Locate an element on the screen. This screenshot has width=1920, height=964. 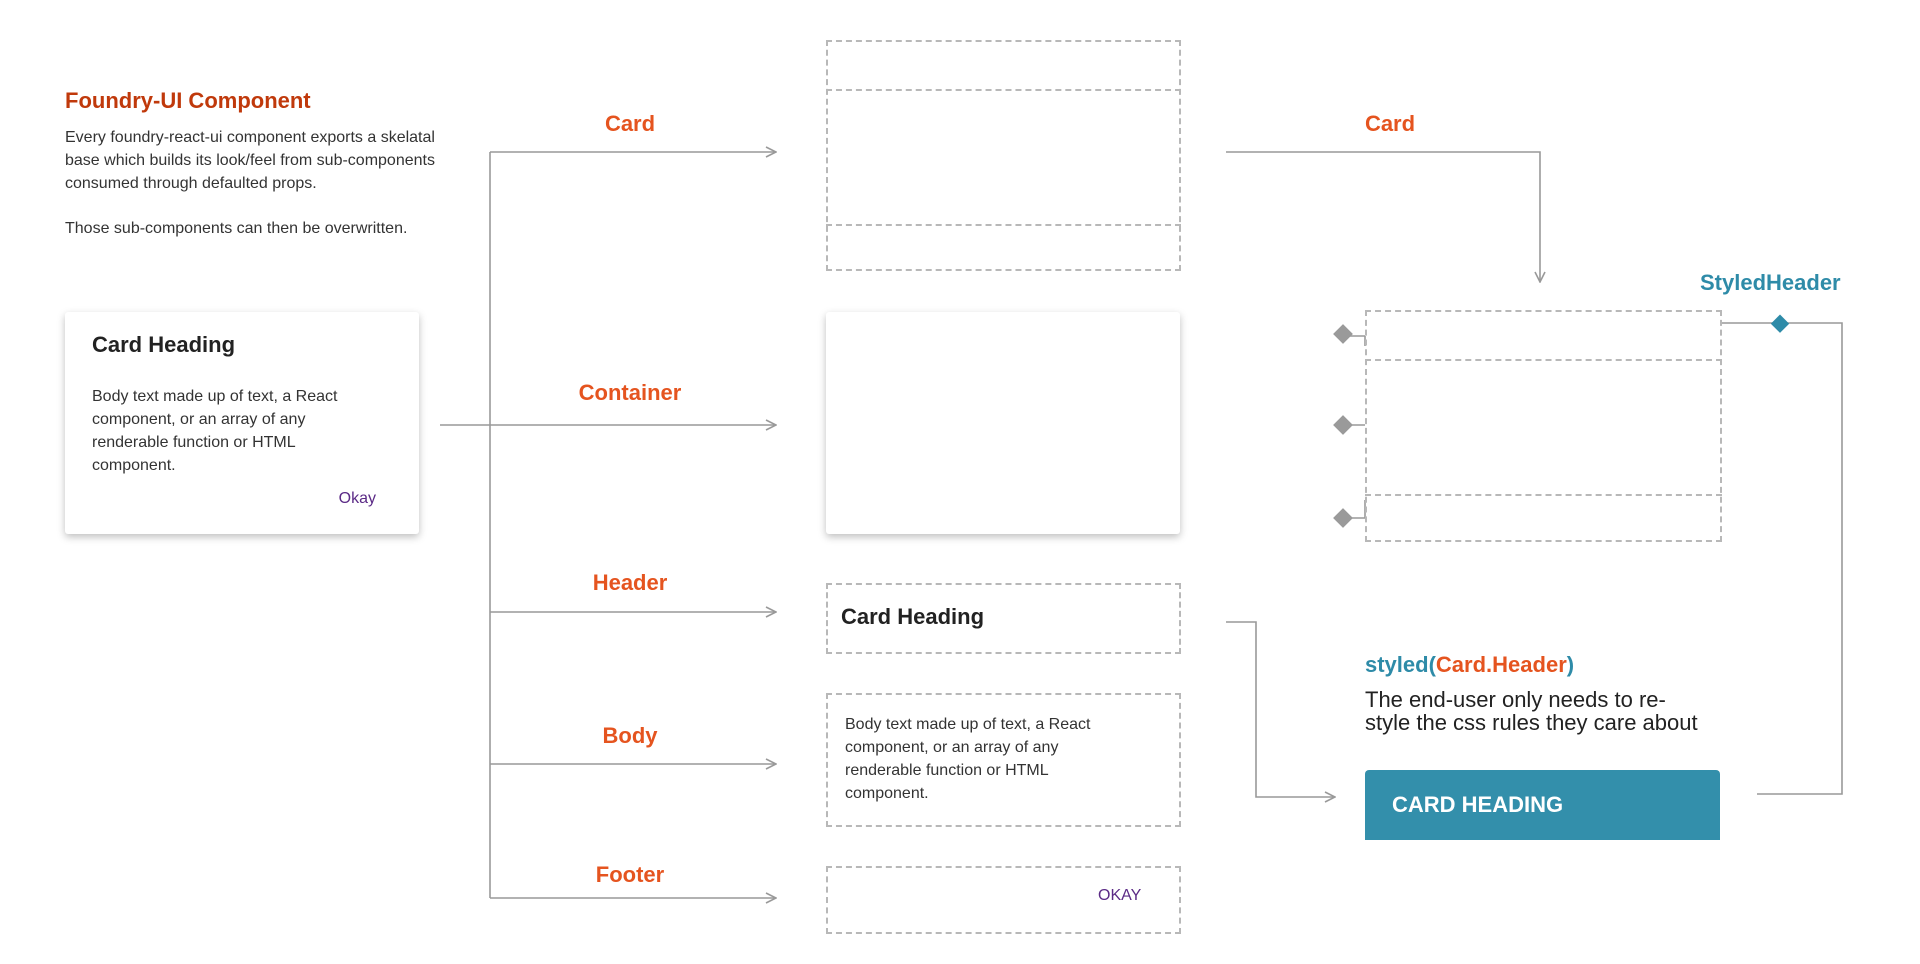
example-card-heading: Card Heading is located at coordinates (164, 344).